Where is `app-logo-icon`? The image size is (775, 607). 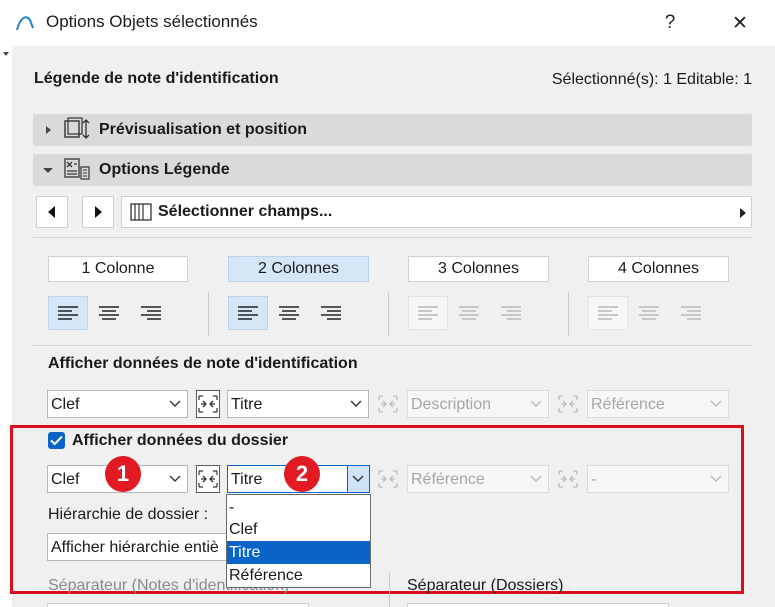 app-logo-icon is located at coordinates (25, 23).